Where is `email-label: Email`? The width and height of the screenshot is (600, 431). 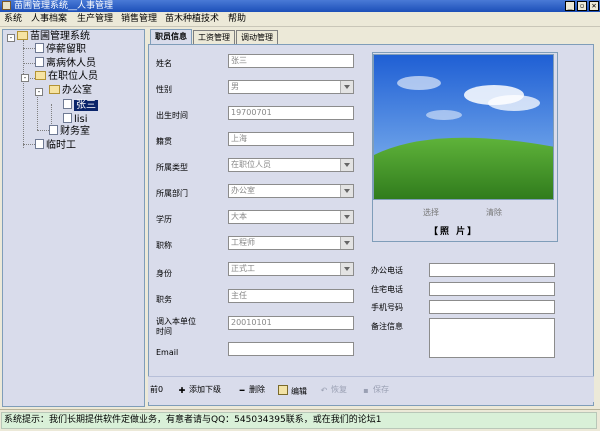
email-label: Email is located at coordinates (167, 352).